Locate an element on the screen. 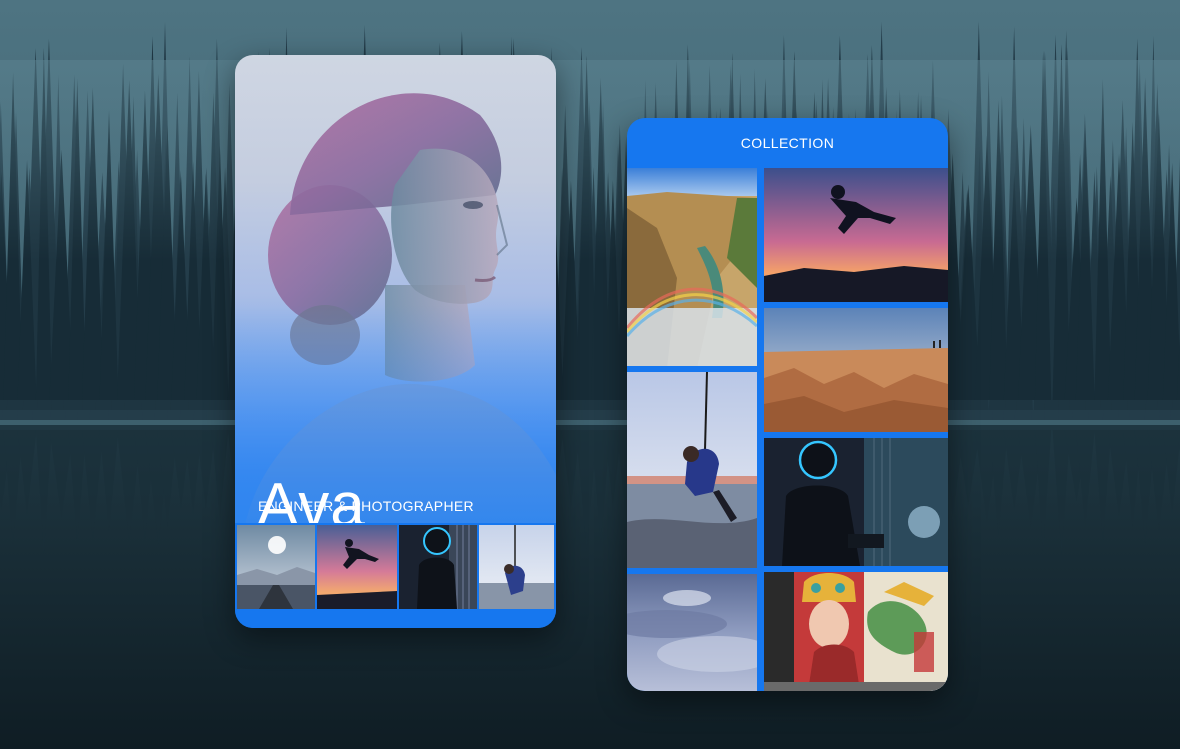 The image size is (1180, 749). canyon-waterfall-photo is located at coordinates (692, 267).